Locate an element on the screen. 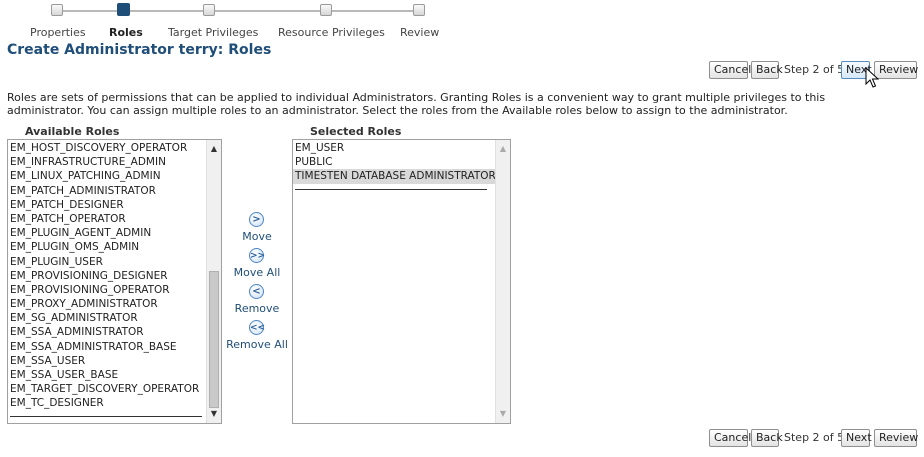  selected-roles-header: Selected Roles is located at coordinates (356, 131).